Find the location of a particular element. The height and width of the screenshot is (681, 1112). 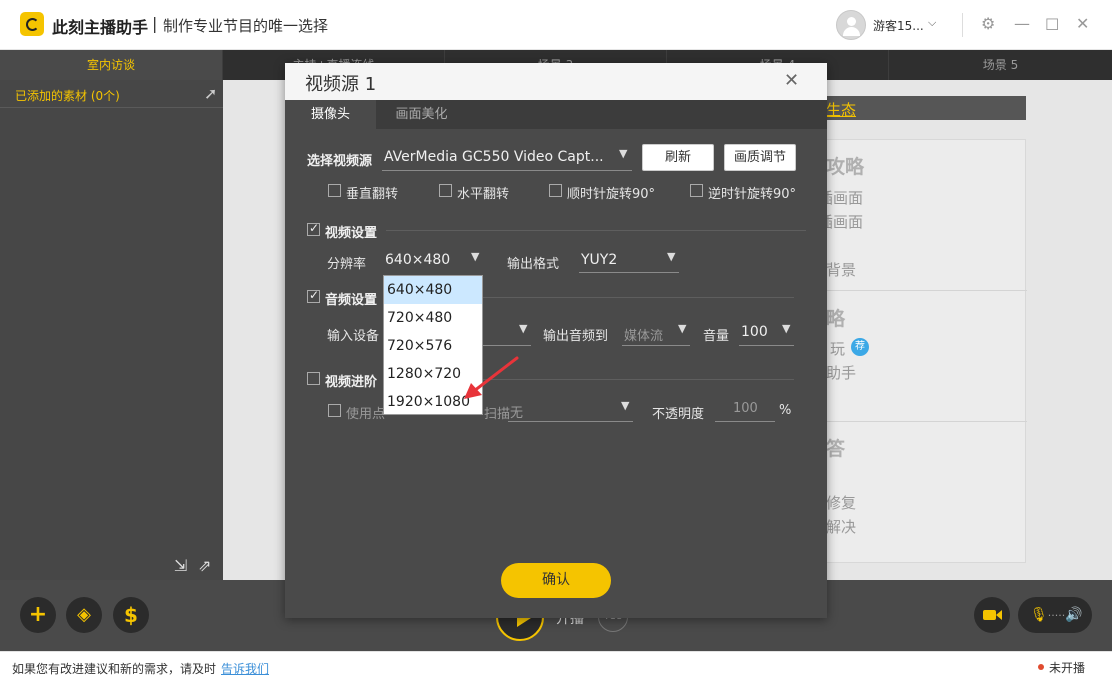

opacity-input: 100 is located at coordinates (753, 408).